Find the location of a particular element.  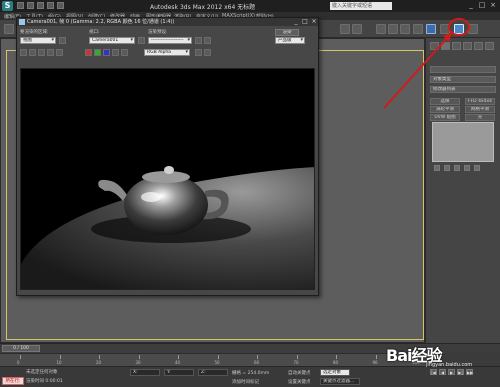

hierarchy-tab-icon is located at coordinates (456, 46).